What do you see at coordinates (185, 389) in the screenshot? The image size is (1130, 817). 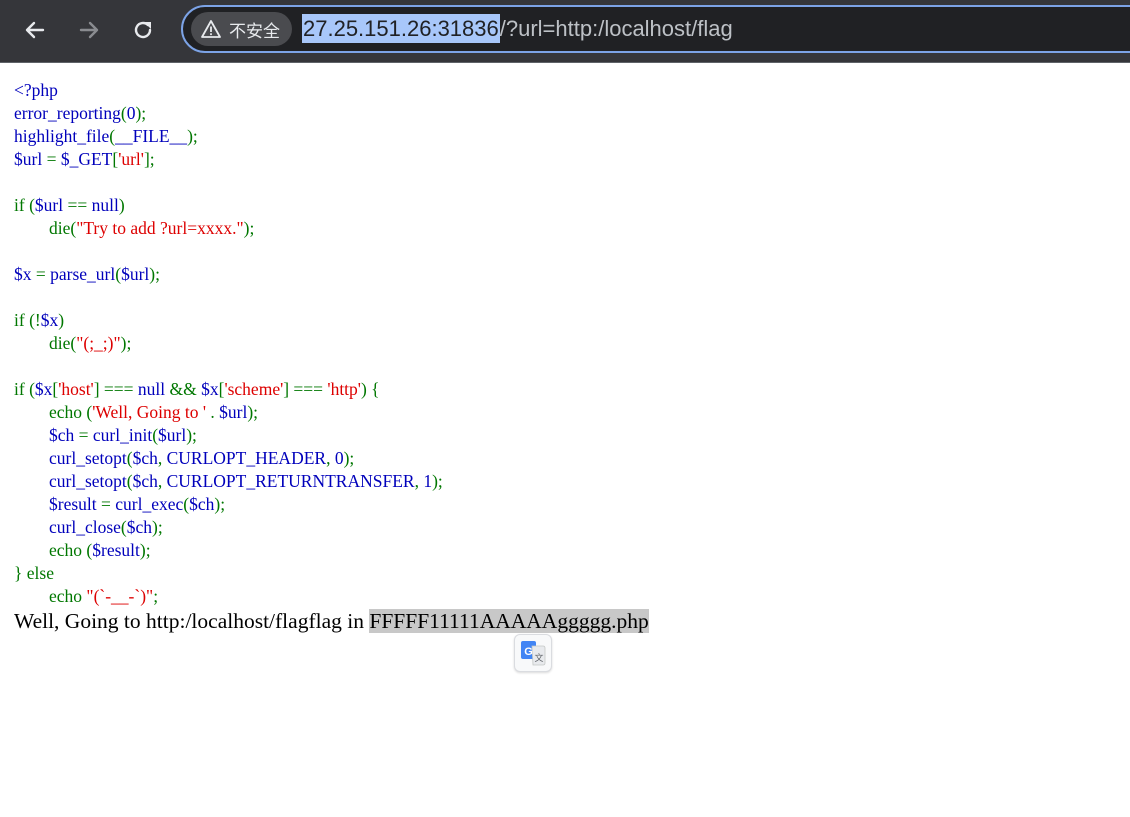 I see `code-token: &&` at bounding box center [185, 389].